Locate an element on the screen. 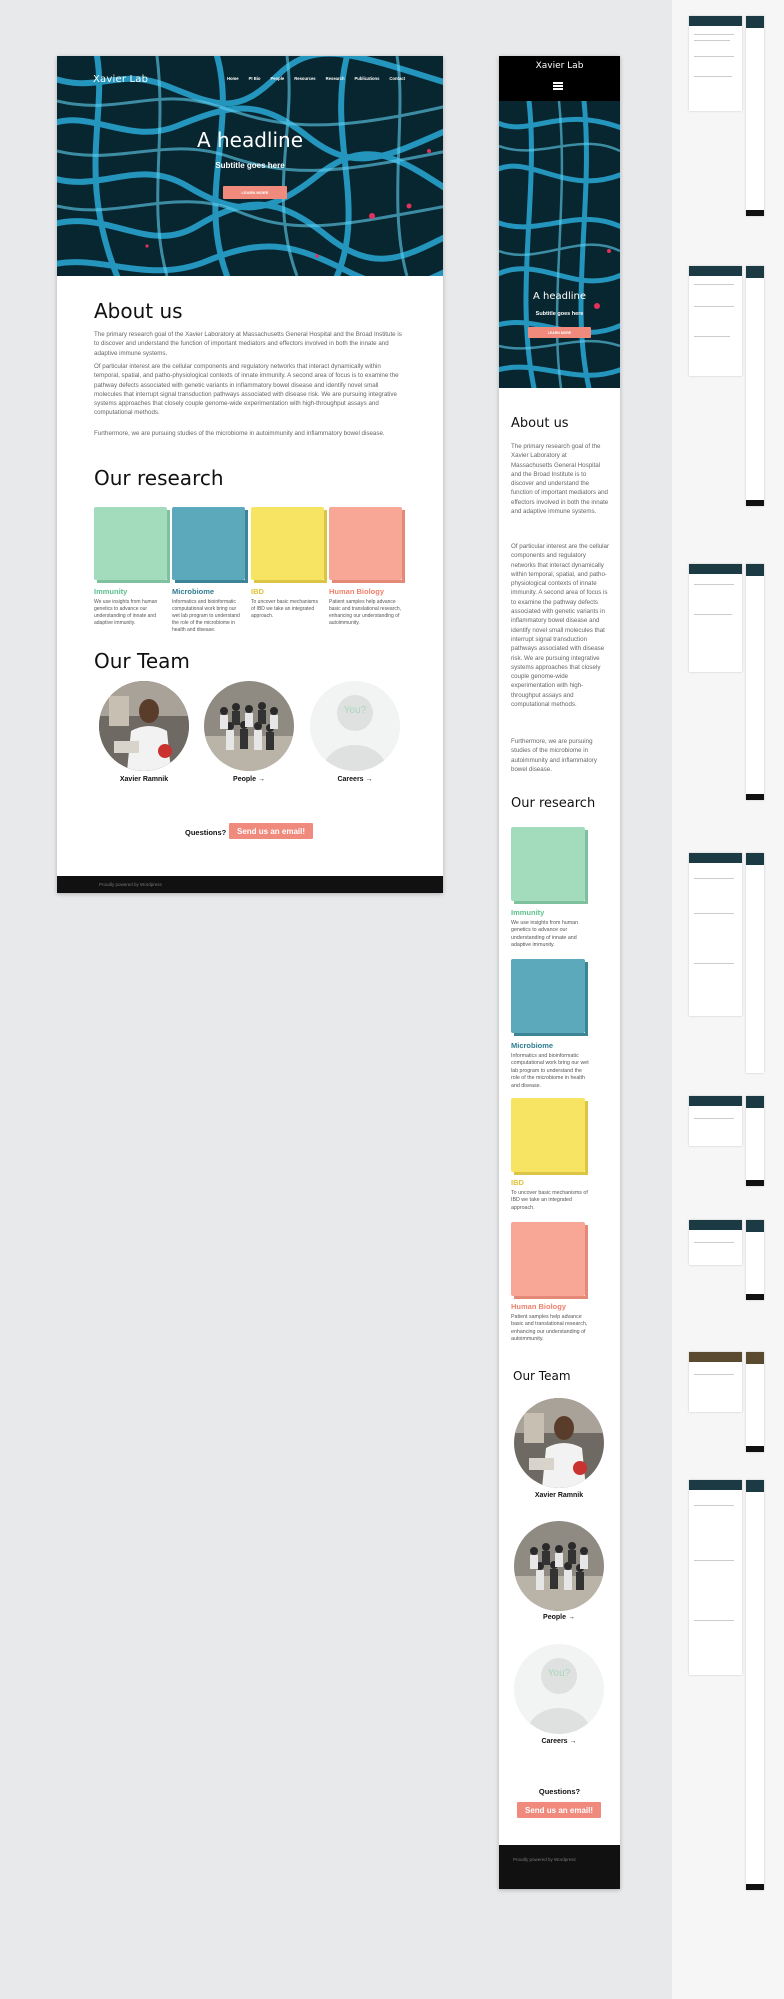 This screenshot has height=1999, width=784. mobile-team-photo-careers: You? is located at coordinates (559, 1689).